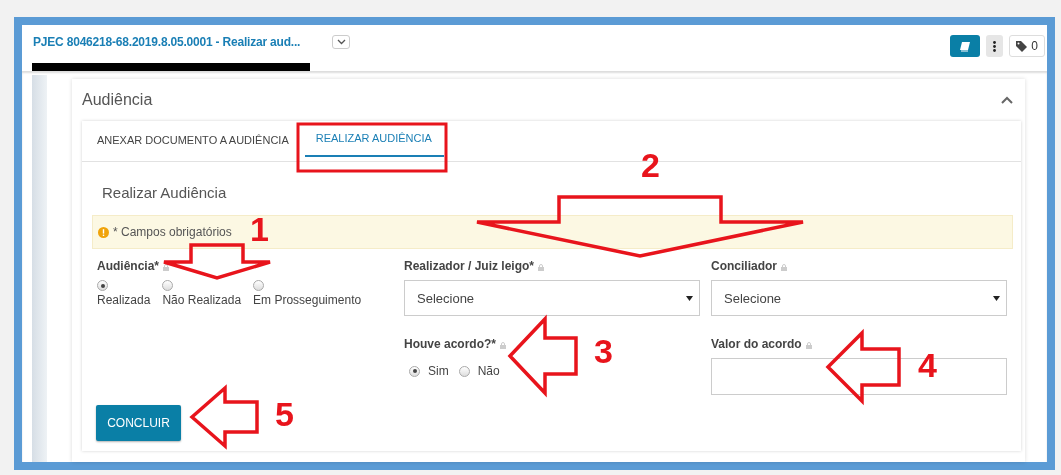 The width and height of the screenshot is (1061, 475). Describe the element at coordinates (603, 351) in the screenshot. I see `callout-number: 3` at that location.